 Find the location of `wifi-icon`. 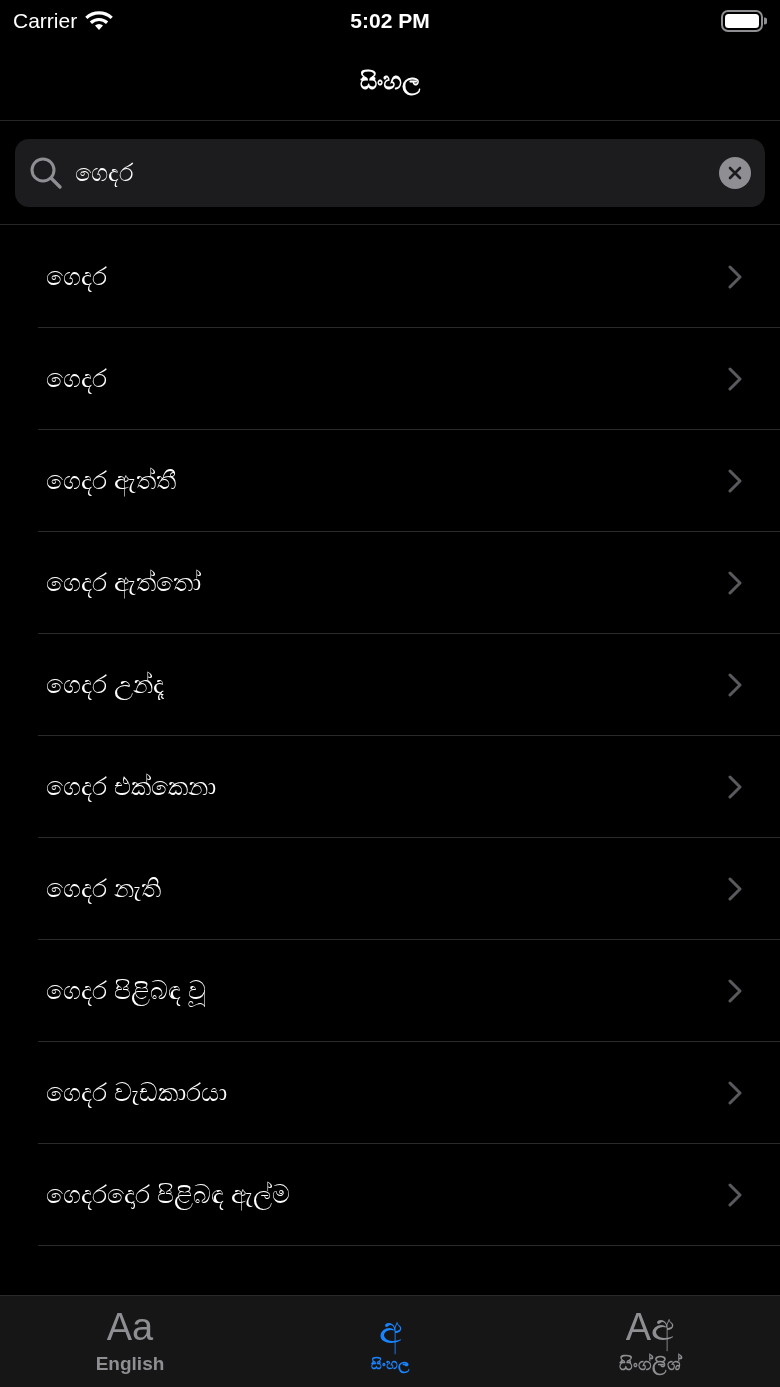

wifi-icon is located at coordinates (99, 21).